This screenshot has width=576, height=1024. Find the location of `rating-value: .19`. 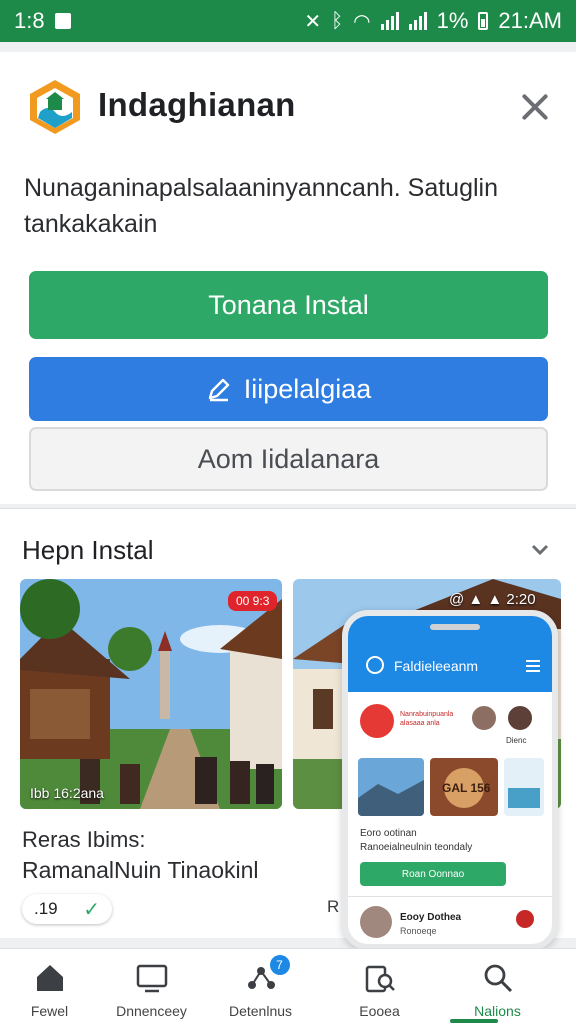

rating-value: .19 is located at coordinates (46, 908).